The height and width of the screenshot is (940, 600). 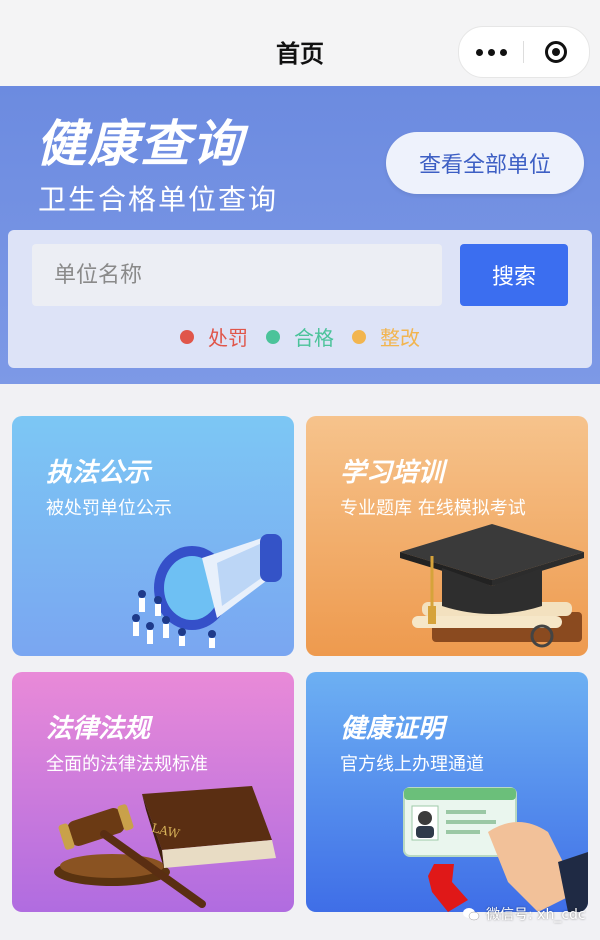 I want to click on navigation-bar: 首页, so click(x=300, y=43).